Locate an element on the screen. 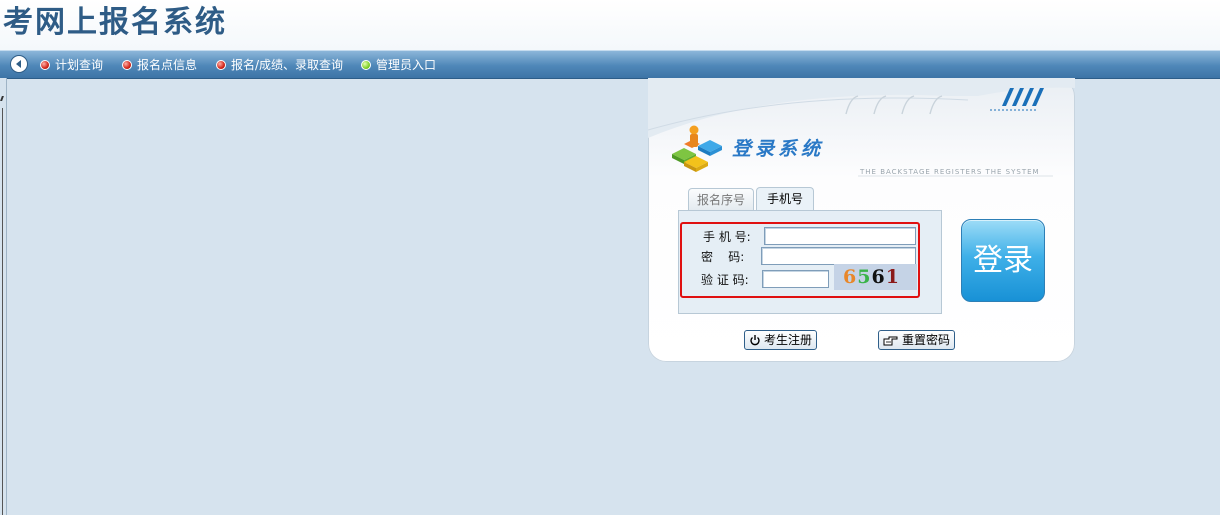 The image size is (1220, 515). nav-item-site-info: 报名点信息 is located at coordinates (159, 65).